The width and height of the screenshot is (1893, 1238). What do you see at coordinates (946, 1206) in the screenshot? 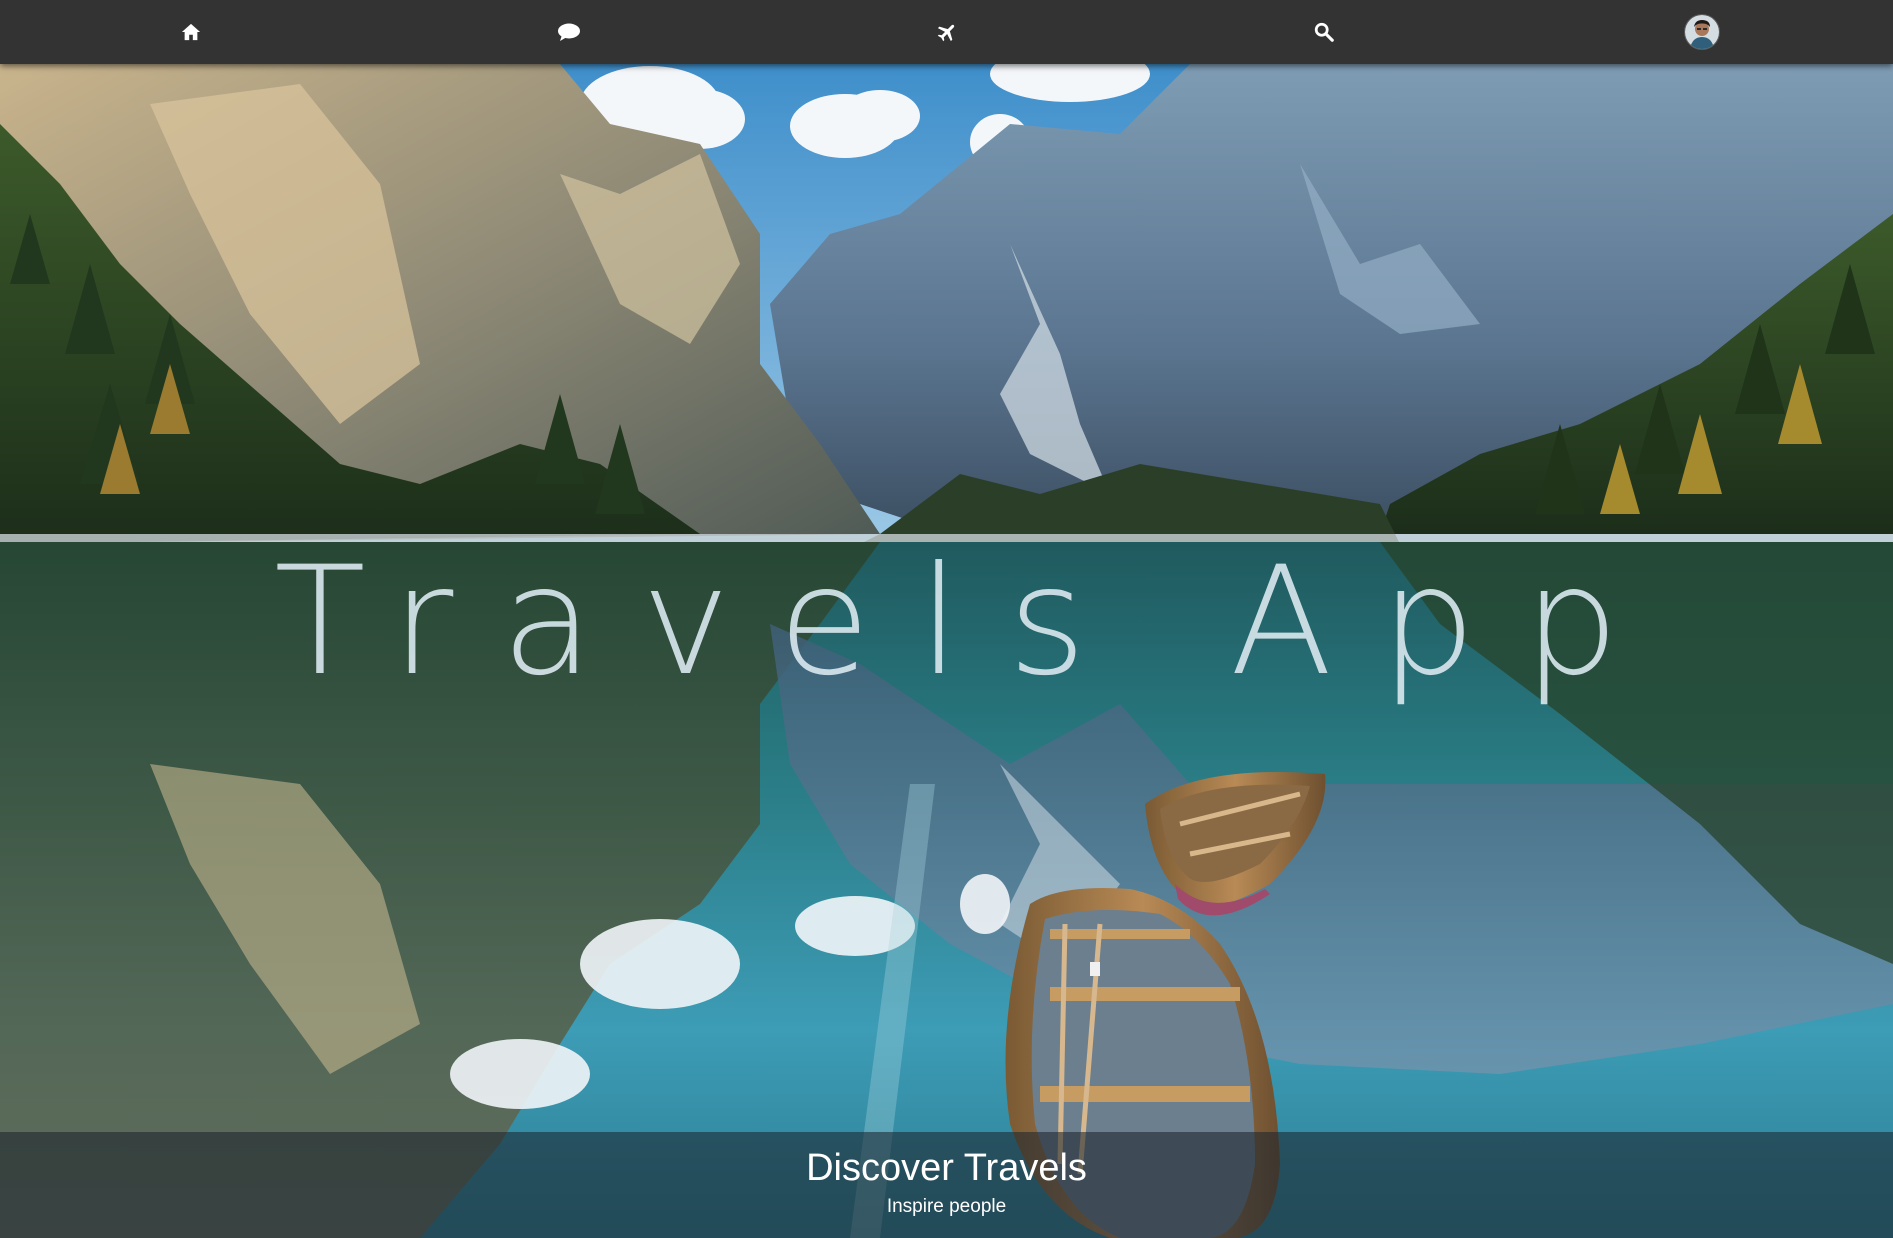
I see `caption-subtitle: Inspire people` at bounding box center [946, 1206].